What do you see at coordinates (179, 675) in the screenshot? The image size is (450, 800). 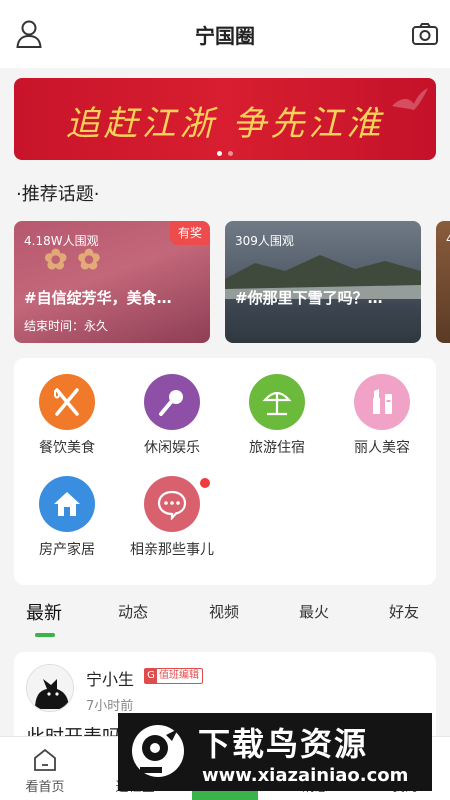 I see `editor-badge-label: 值班编辑` at bounding box center [179, 675].